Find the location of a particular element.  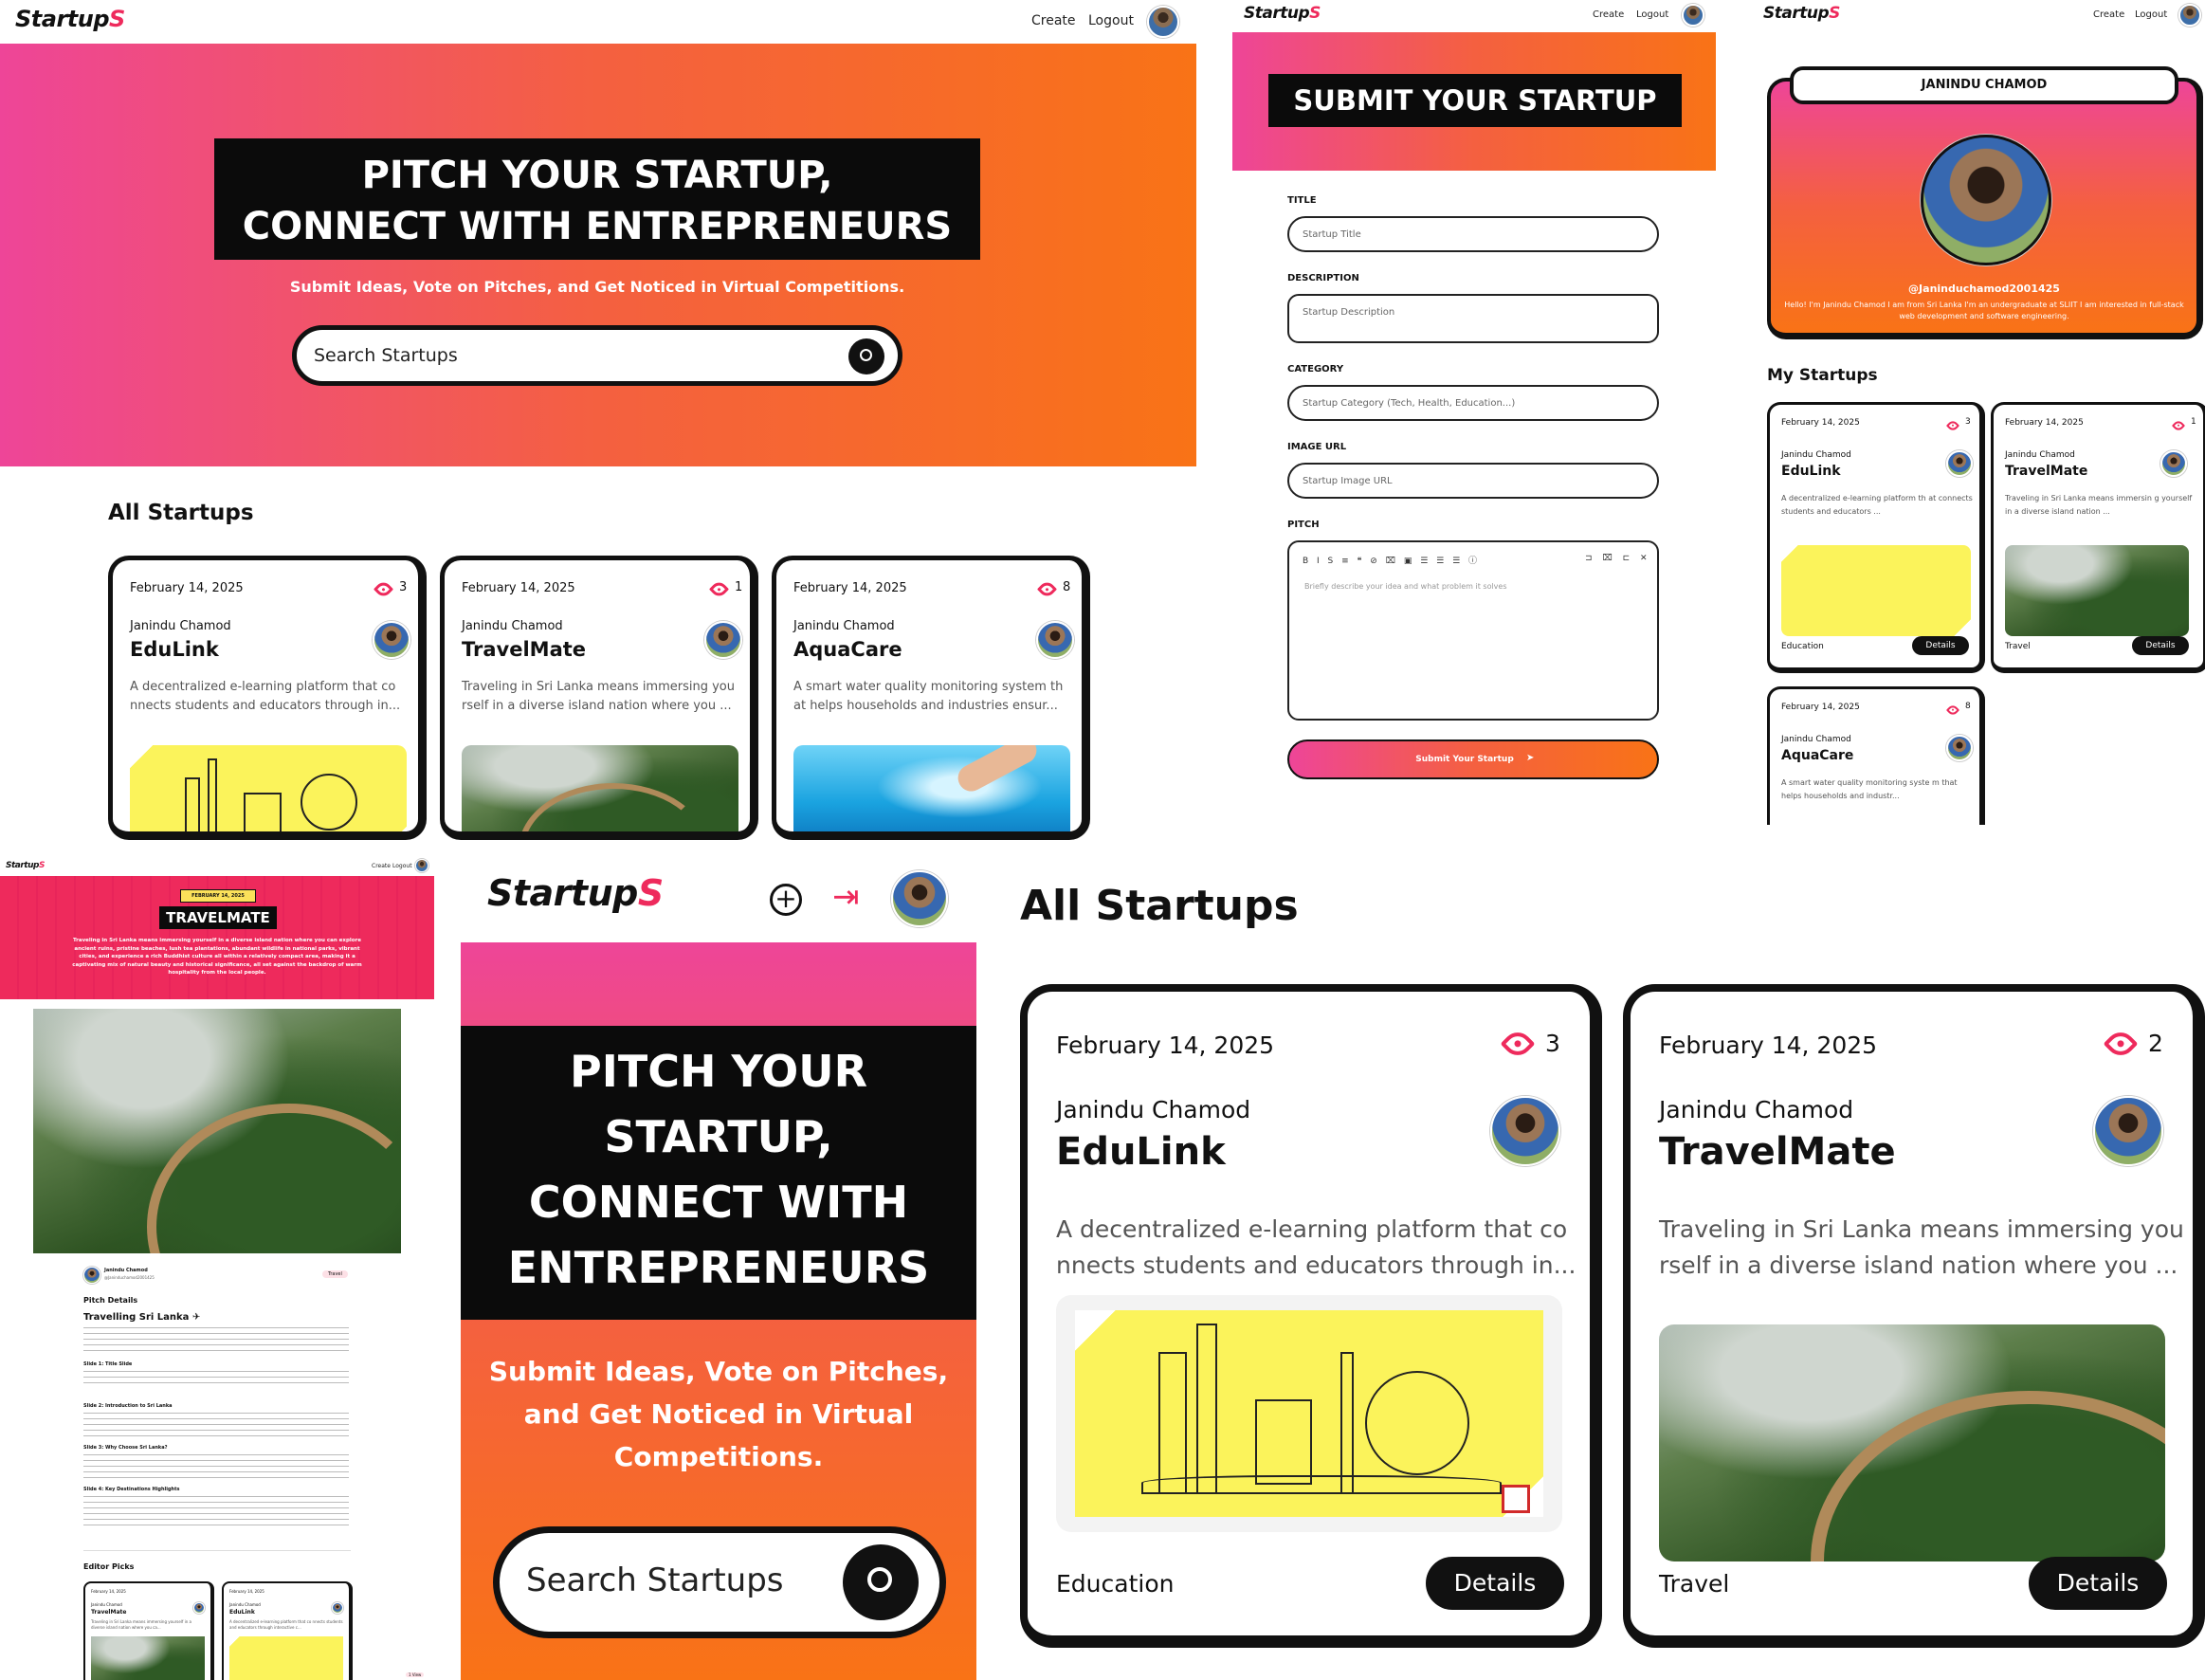

image-url-field: Startup Image URL is located at coordinates (1473, 481).